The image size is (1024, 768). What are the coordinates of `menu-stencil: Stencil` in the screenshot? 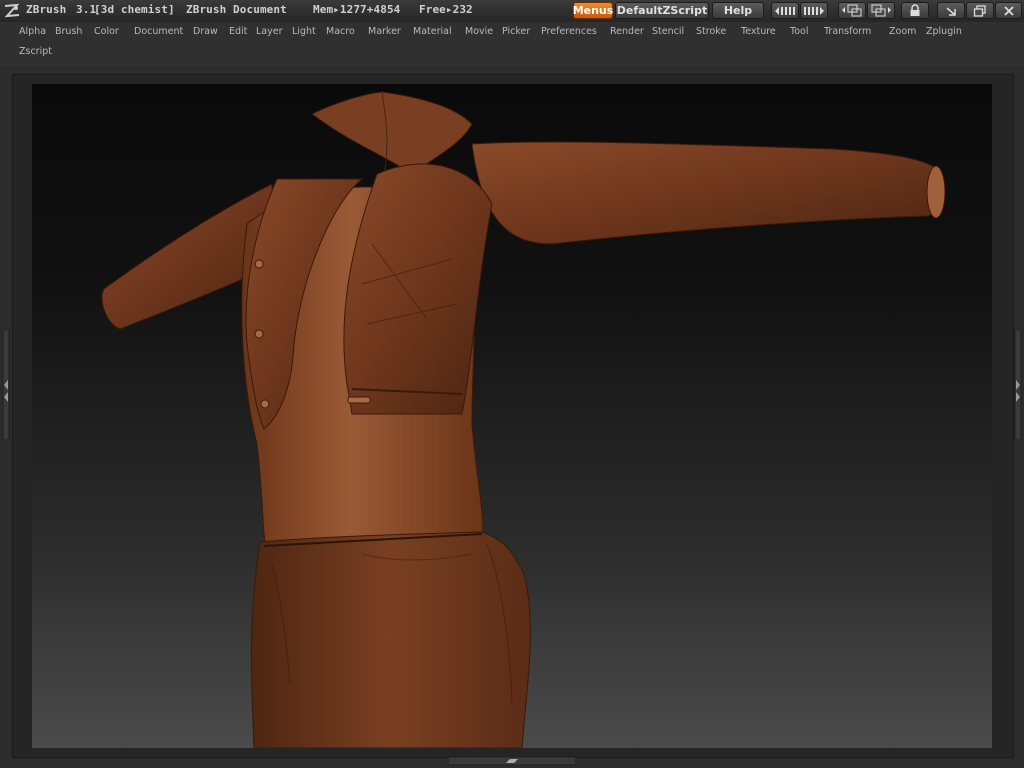 It's located at (668, 31).